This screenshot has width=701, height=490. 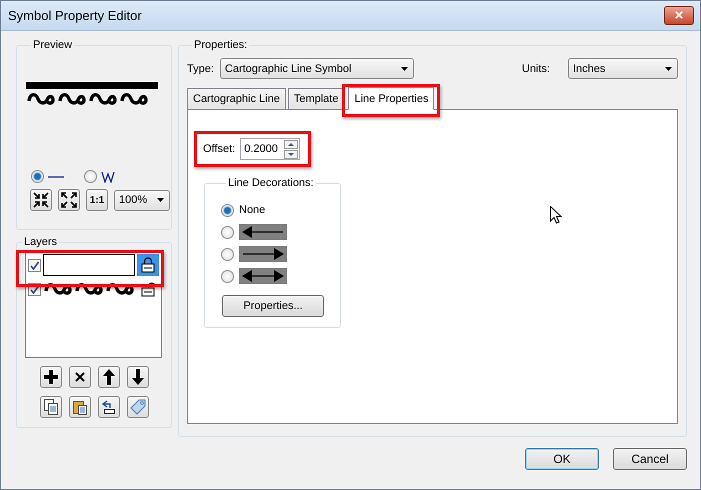 I want to click on layer-row, so click(x=93, y=265).